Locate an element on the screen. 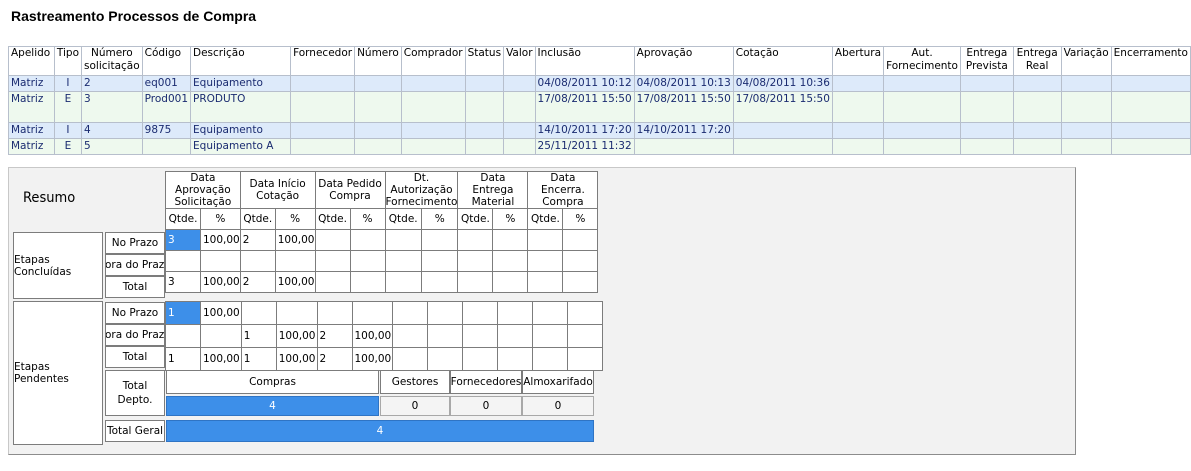 The height and width of the screenshot is (471, 1191). col-header: Status is located at coordinates (484, 61).